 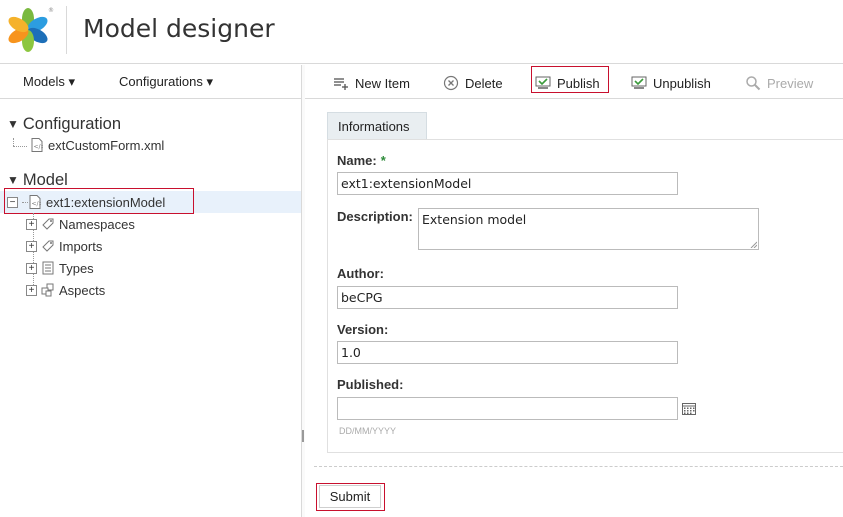 I want to click on configuration-heading: Configuration, so click(x=72, y=124).